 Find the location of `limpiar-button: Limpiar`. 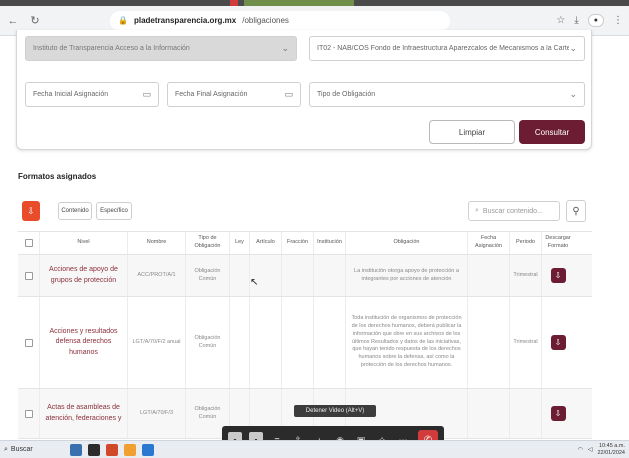

limpiar-button: Limpiar is located at coordinates (472, 132).